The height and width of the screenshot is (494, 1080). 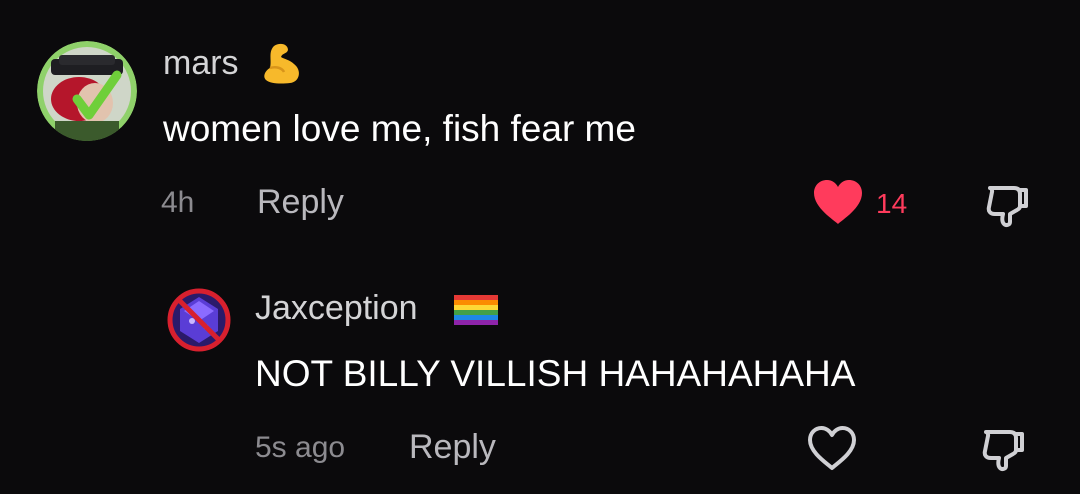 What do you see at coordinates (178, 202) in the screenshot?
I see `comment-time: 4h` at bounding box center [178, 202].